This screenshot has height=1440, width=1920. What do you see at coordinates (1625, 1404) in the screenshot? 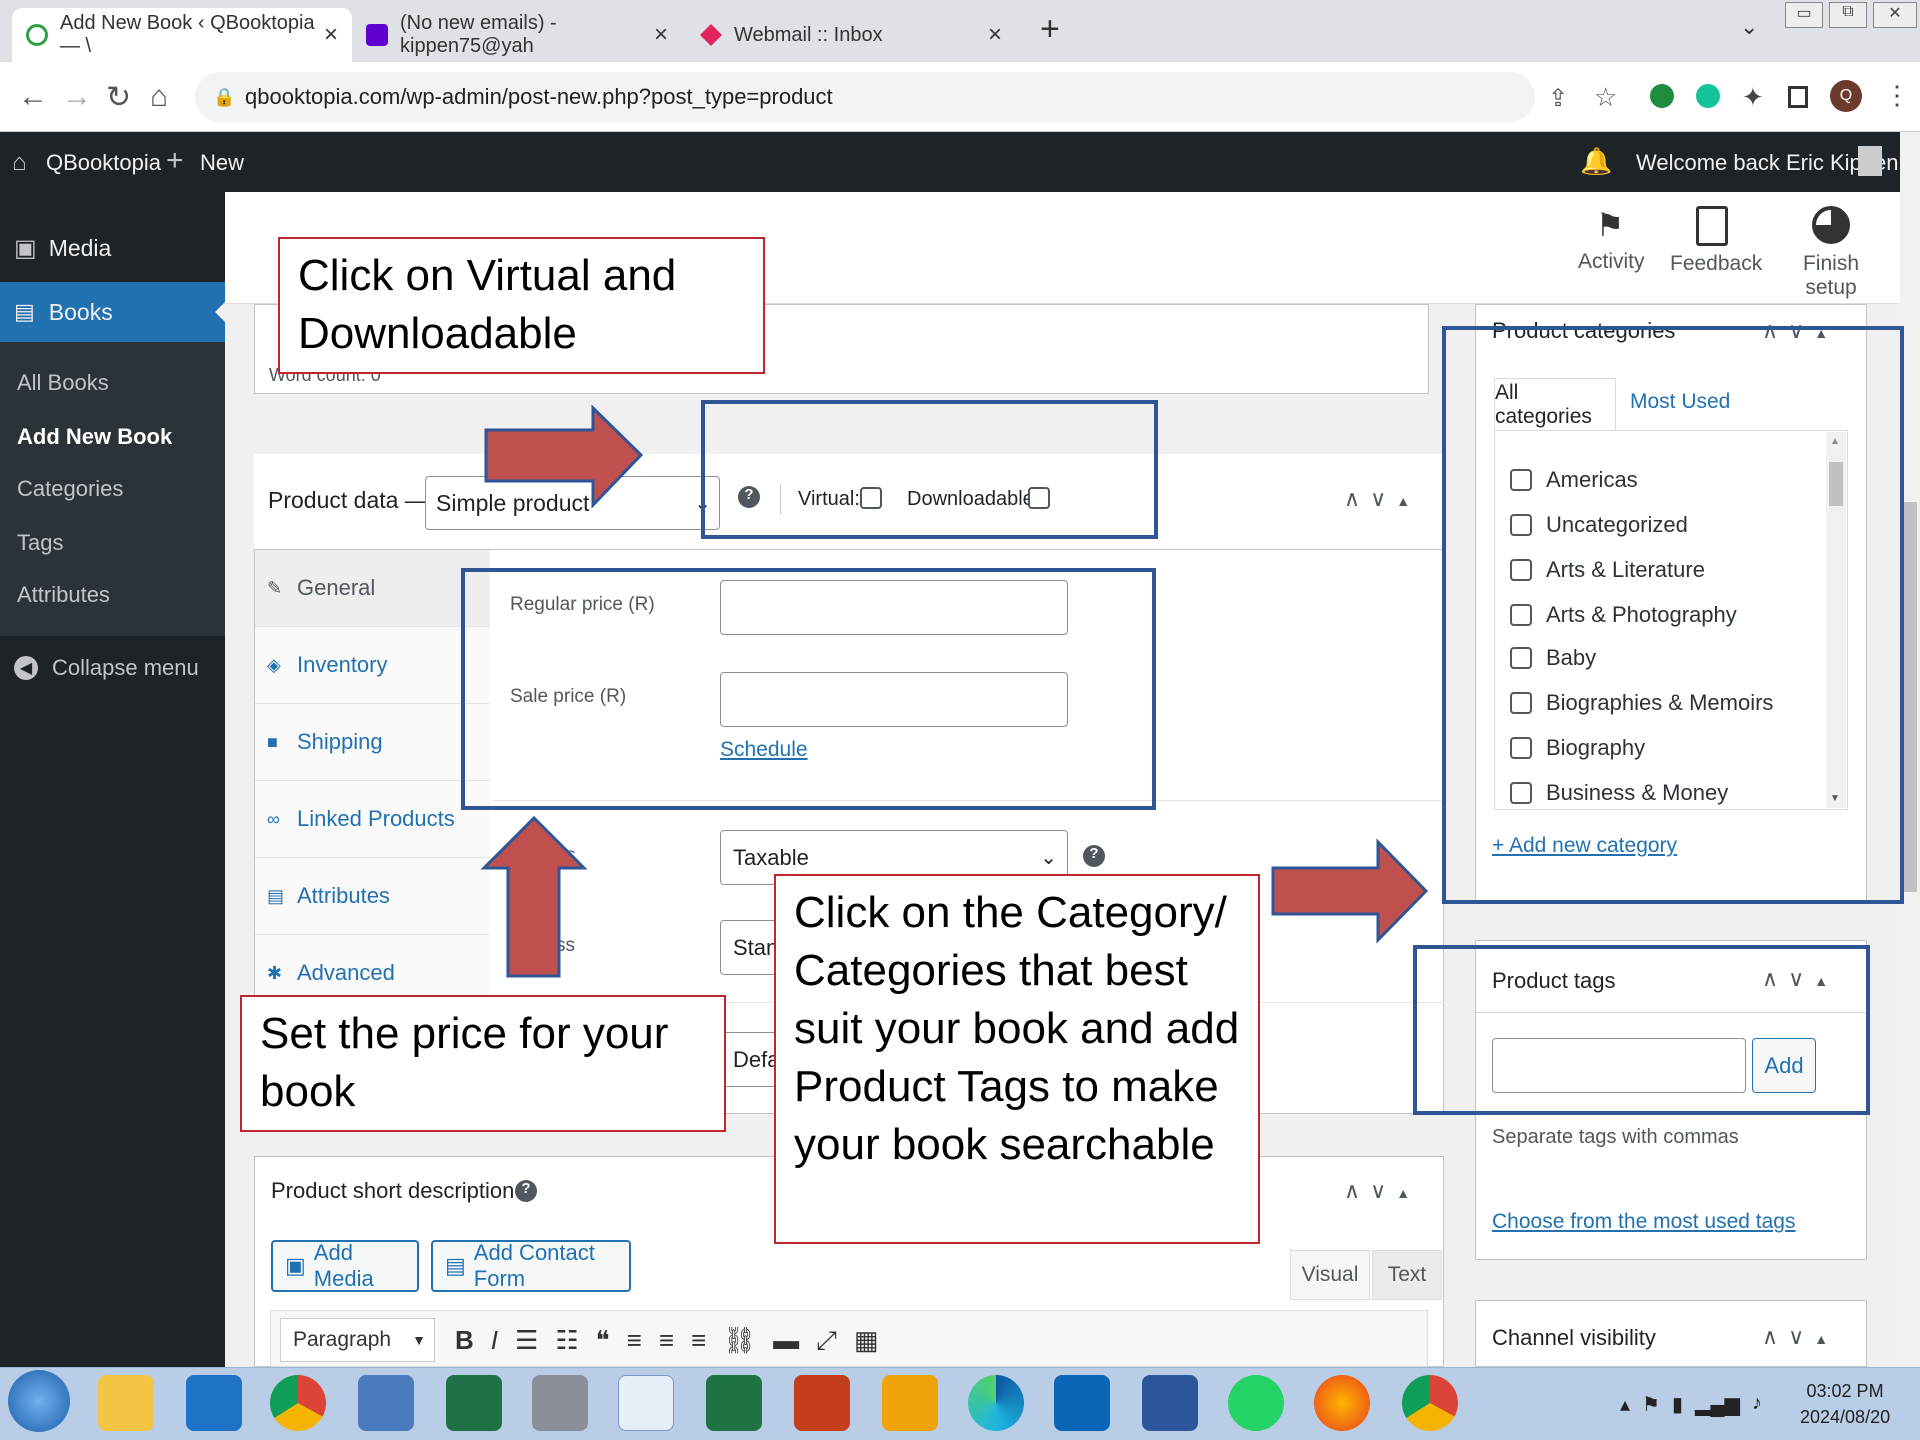
I see `tray-expand-icon: ▴` at bounding box center [1625, 1404].